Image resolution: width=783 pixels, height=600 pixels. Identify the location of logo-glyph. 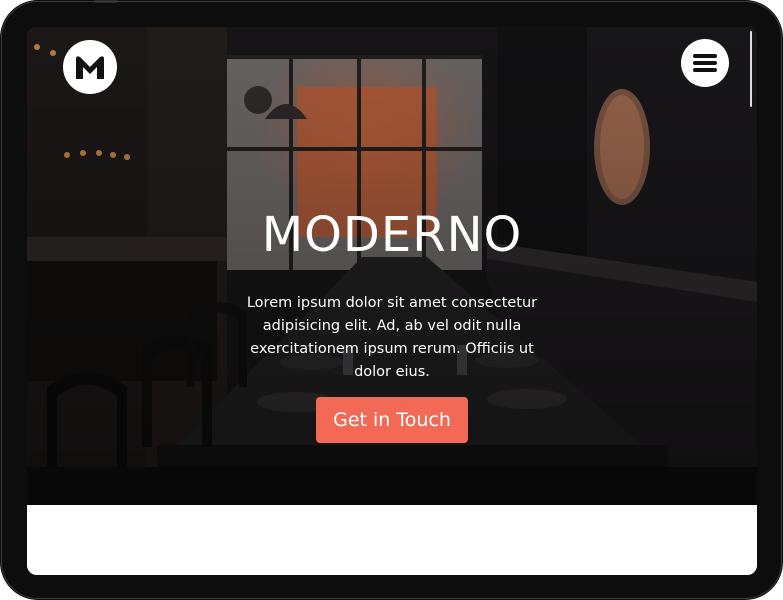
(90, 67).